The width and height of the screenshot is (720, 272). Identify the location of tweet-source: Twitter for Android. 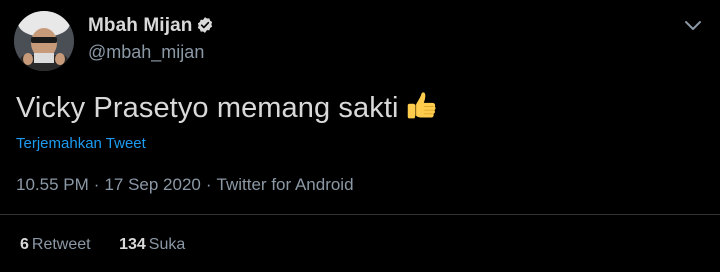
(285, 184).